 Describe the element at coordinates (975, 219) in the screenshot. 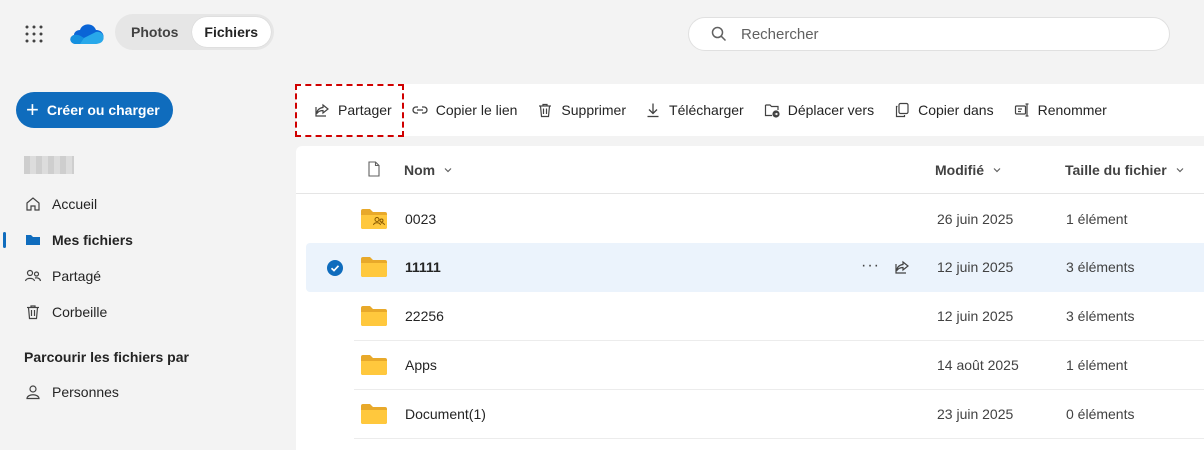

I see `modified-date: 26 juin 2025` at that location.